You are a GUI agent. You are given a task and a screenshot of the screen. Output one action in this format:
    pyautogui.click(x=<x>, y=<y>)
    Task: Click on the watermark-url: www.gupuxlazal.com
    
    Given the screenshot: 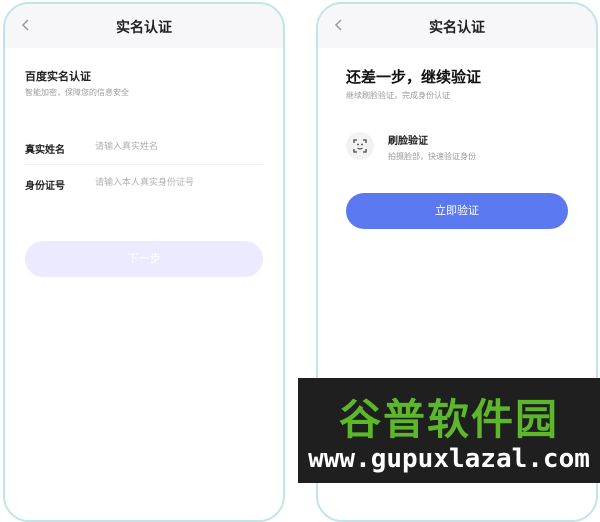 What is the action you would take?
    pyautogui.click(x=449, y=459)
    